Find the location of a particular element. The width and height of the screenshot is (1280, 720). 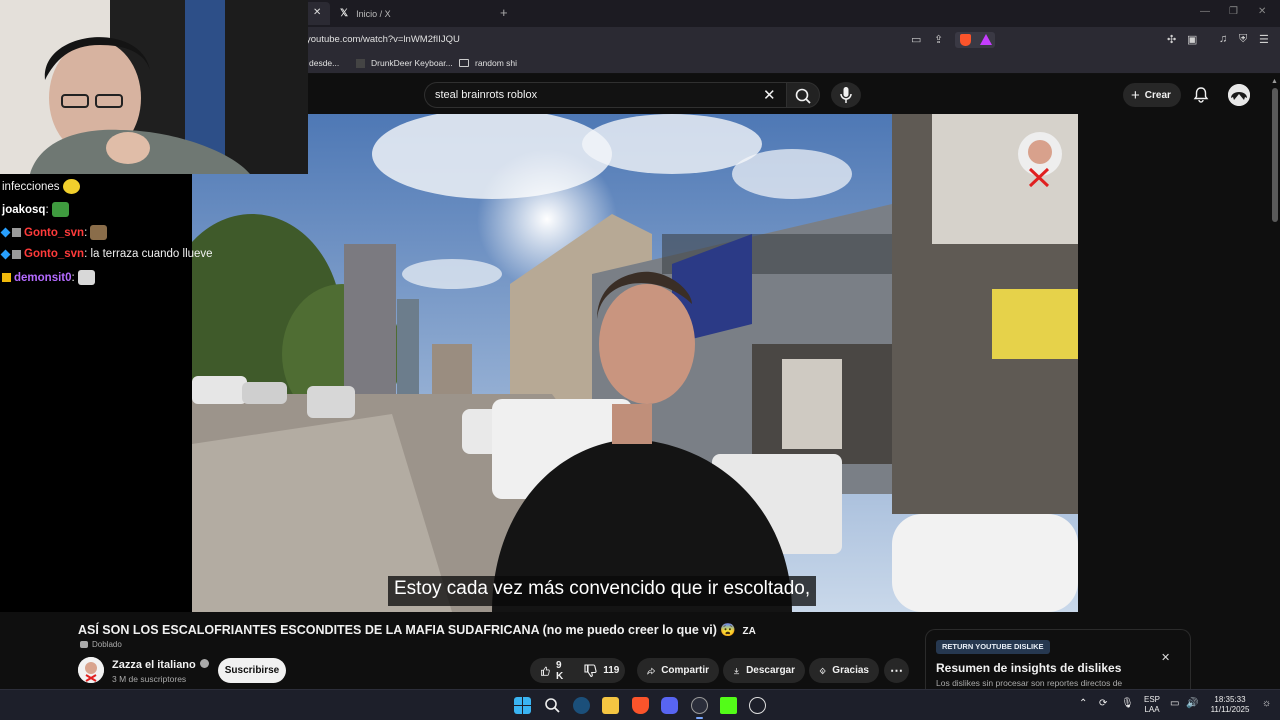

brave-browser-icon is located at coordinates (640, 705).